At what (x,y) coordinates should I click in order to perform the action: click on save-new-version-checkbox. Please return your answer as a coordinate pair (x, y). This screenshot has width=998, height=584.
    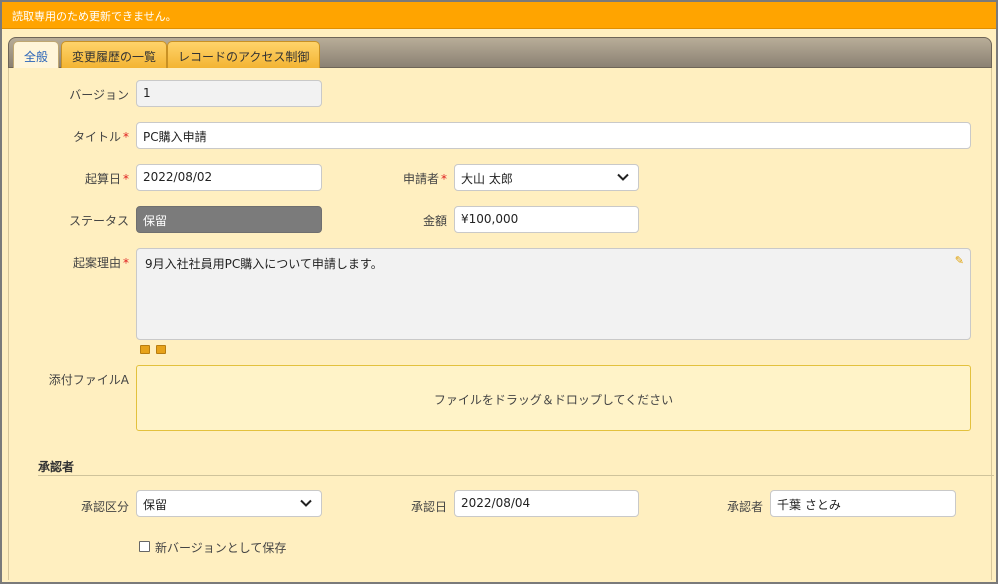
    Looking at the image, I should click on (144, 546).